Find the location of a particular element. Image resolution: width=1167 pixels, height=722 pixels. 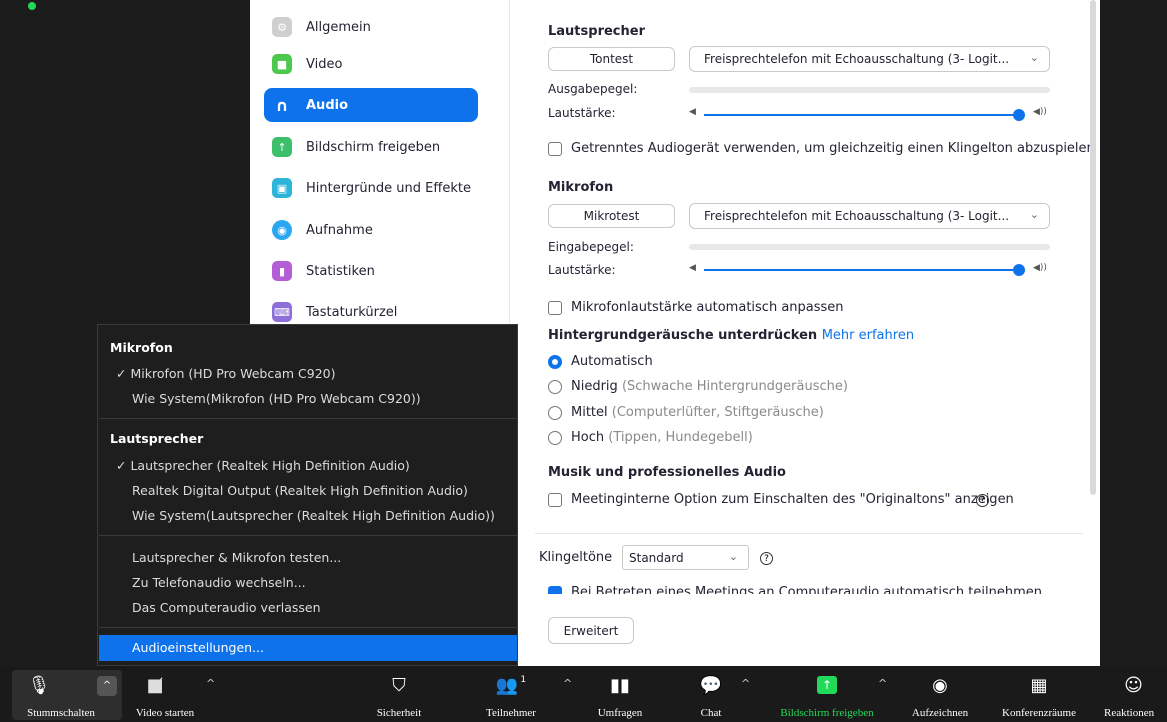

participants-button: 👥 1 Teilnehmer is located at coordinates (511, 694).